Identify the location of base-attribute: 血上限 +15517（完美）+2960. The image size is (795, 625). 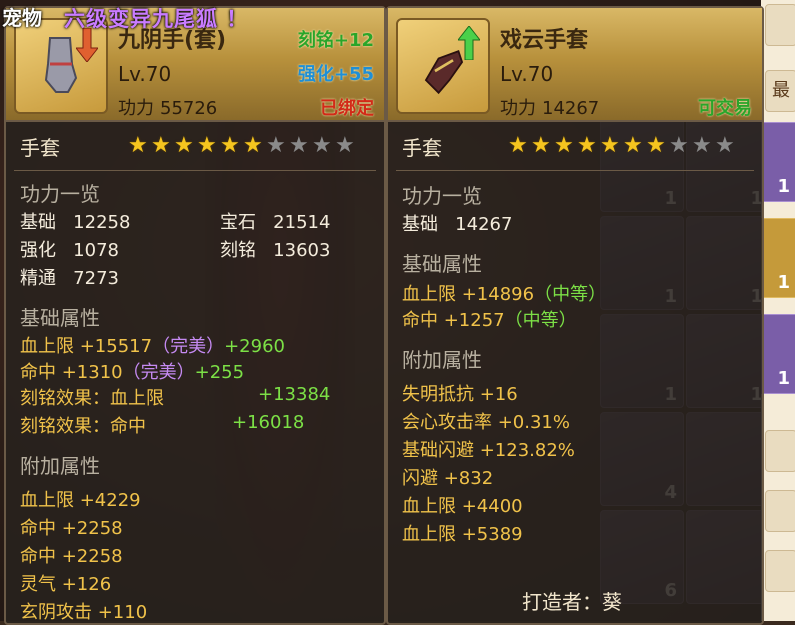
(152, 345).